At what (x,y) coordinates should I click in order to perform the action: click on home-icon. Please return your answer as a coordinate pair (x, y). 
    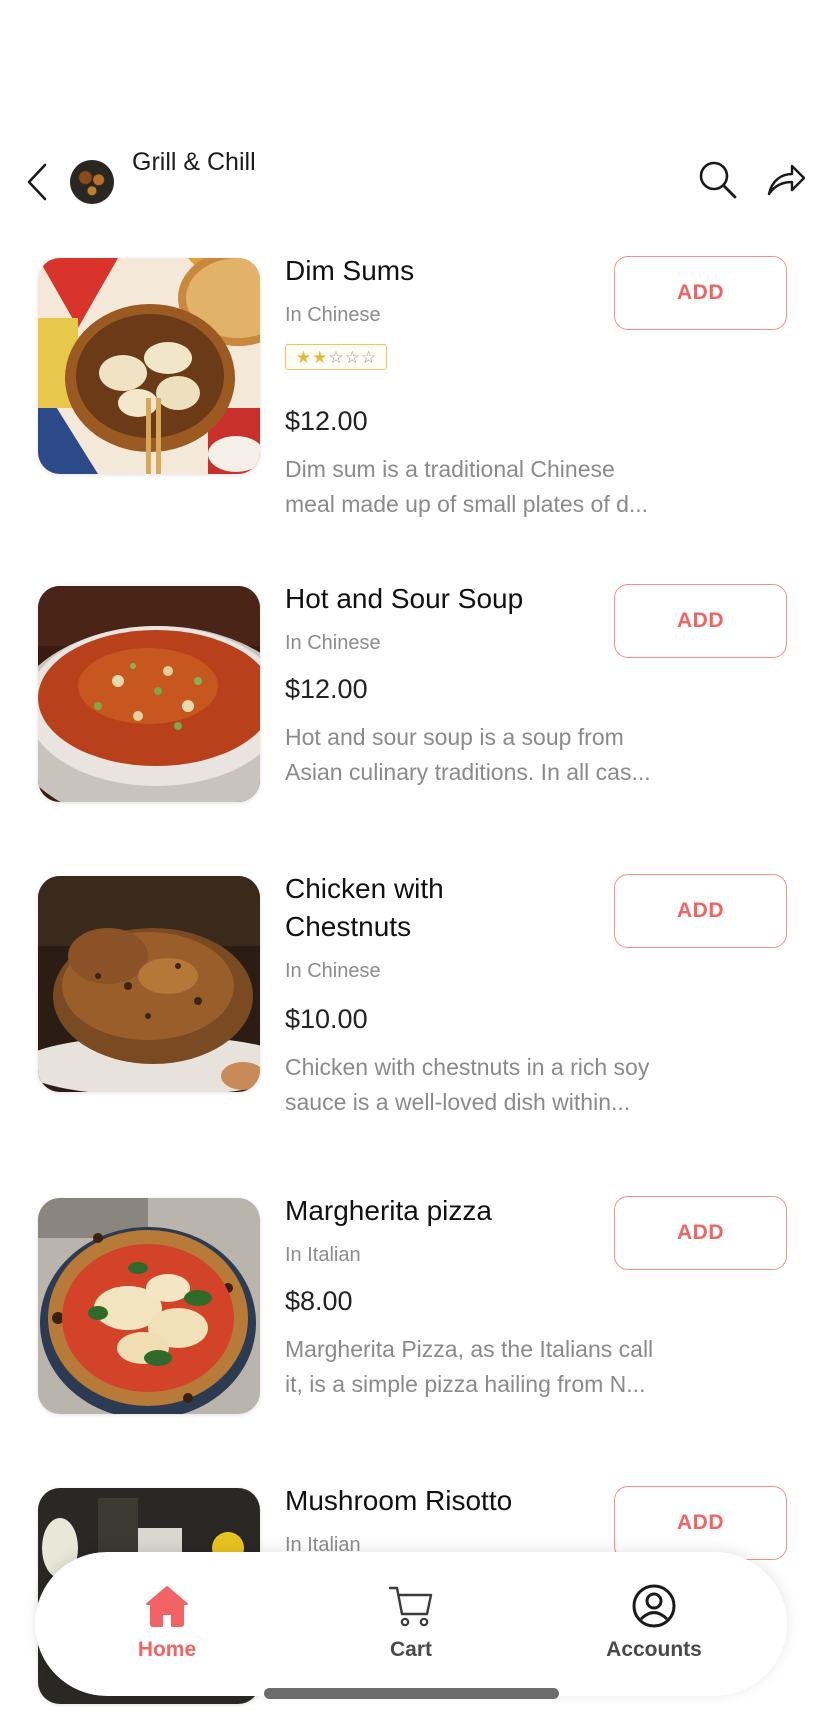
    Looking at the image, I should click on (167, 1606).